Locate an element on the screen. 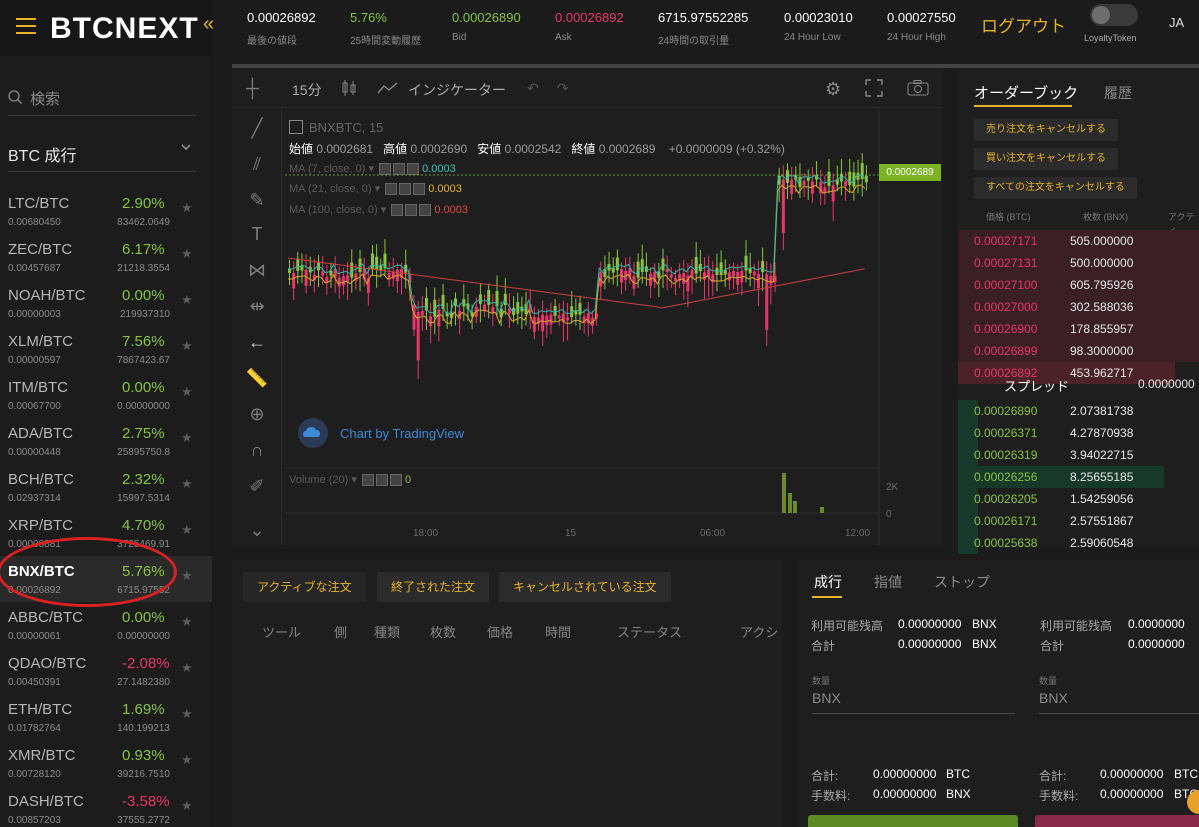 Image resolution: width=1199 pixels, height=827 pixels. tab-cancelled-orders: キャンセルされている注文 is located at coordinates (585, 587).